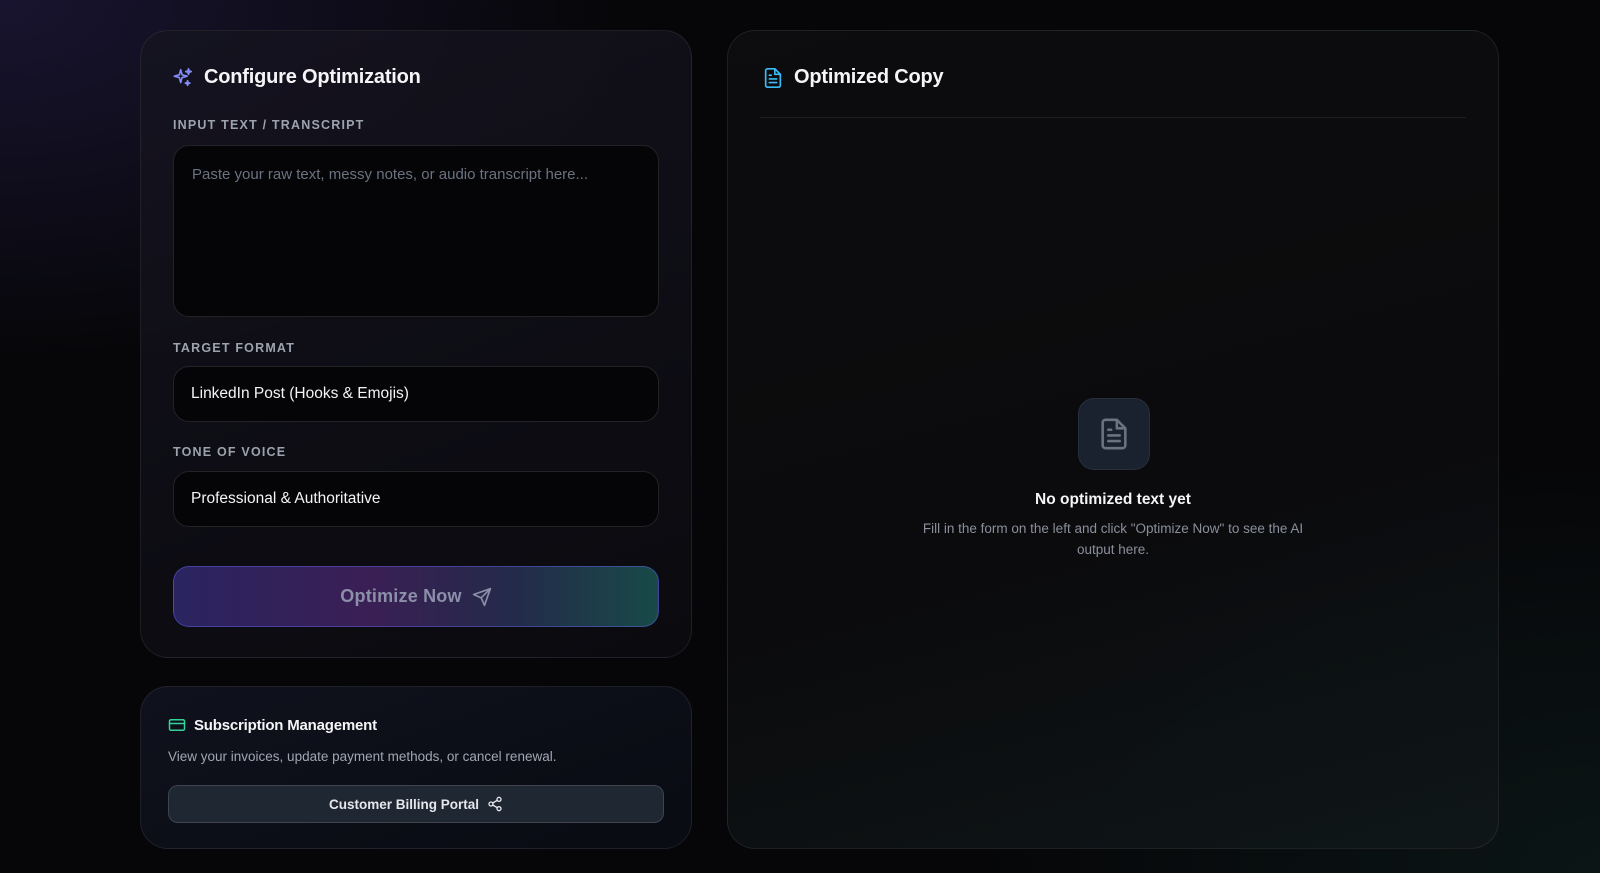  I want to click on header-divider, so click(1113, 117).